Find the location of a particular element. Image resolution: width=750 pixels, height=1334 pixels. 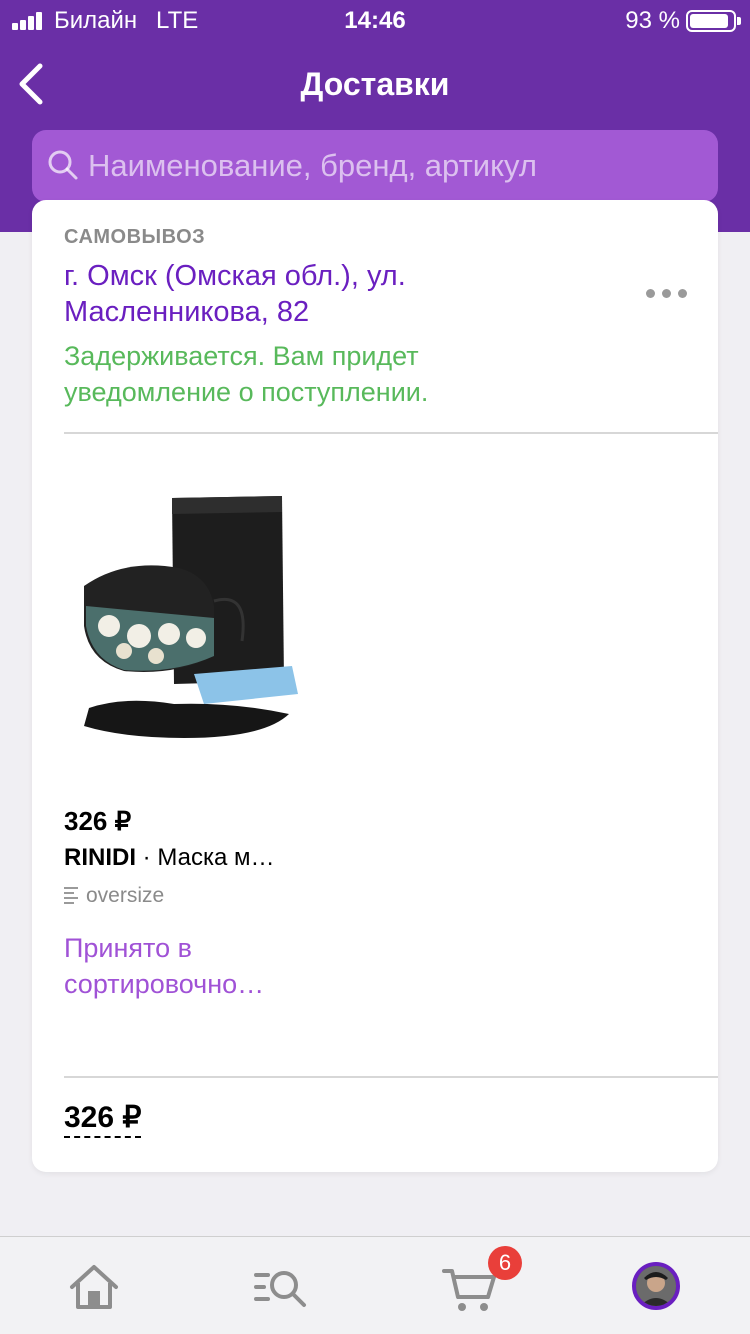

home-icon is located at coordinates (94, 1287).